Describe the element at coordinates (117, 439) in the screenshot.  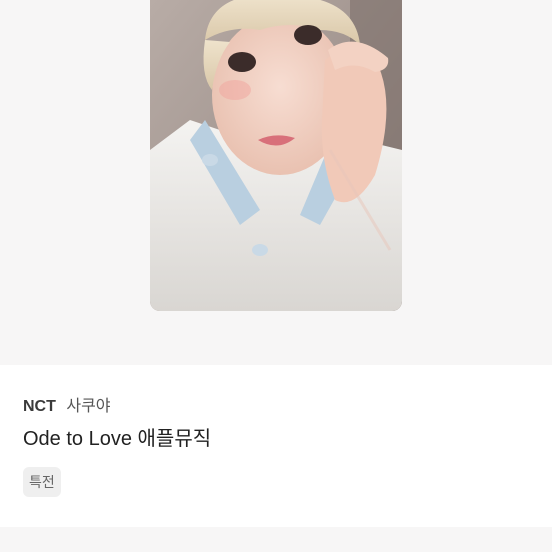
I see `product-title: Ode to Love 애플뮤직` at that location.